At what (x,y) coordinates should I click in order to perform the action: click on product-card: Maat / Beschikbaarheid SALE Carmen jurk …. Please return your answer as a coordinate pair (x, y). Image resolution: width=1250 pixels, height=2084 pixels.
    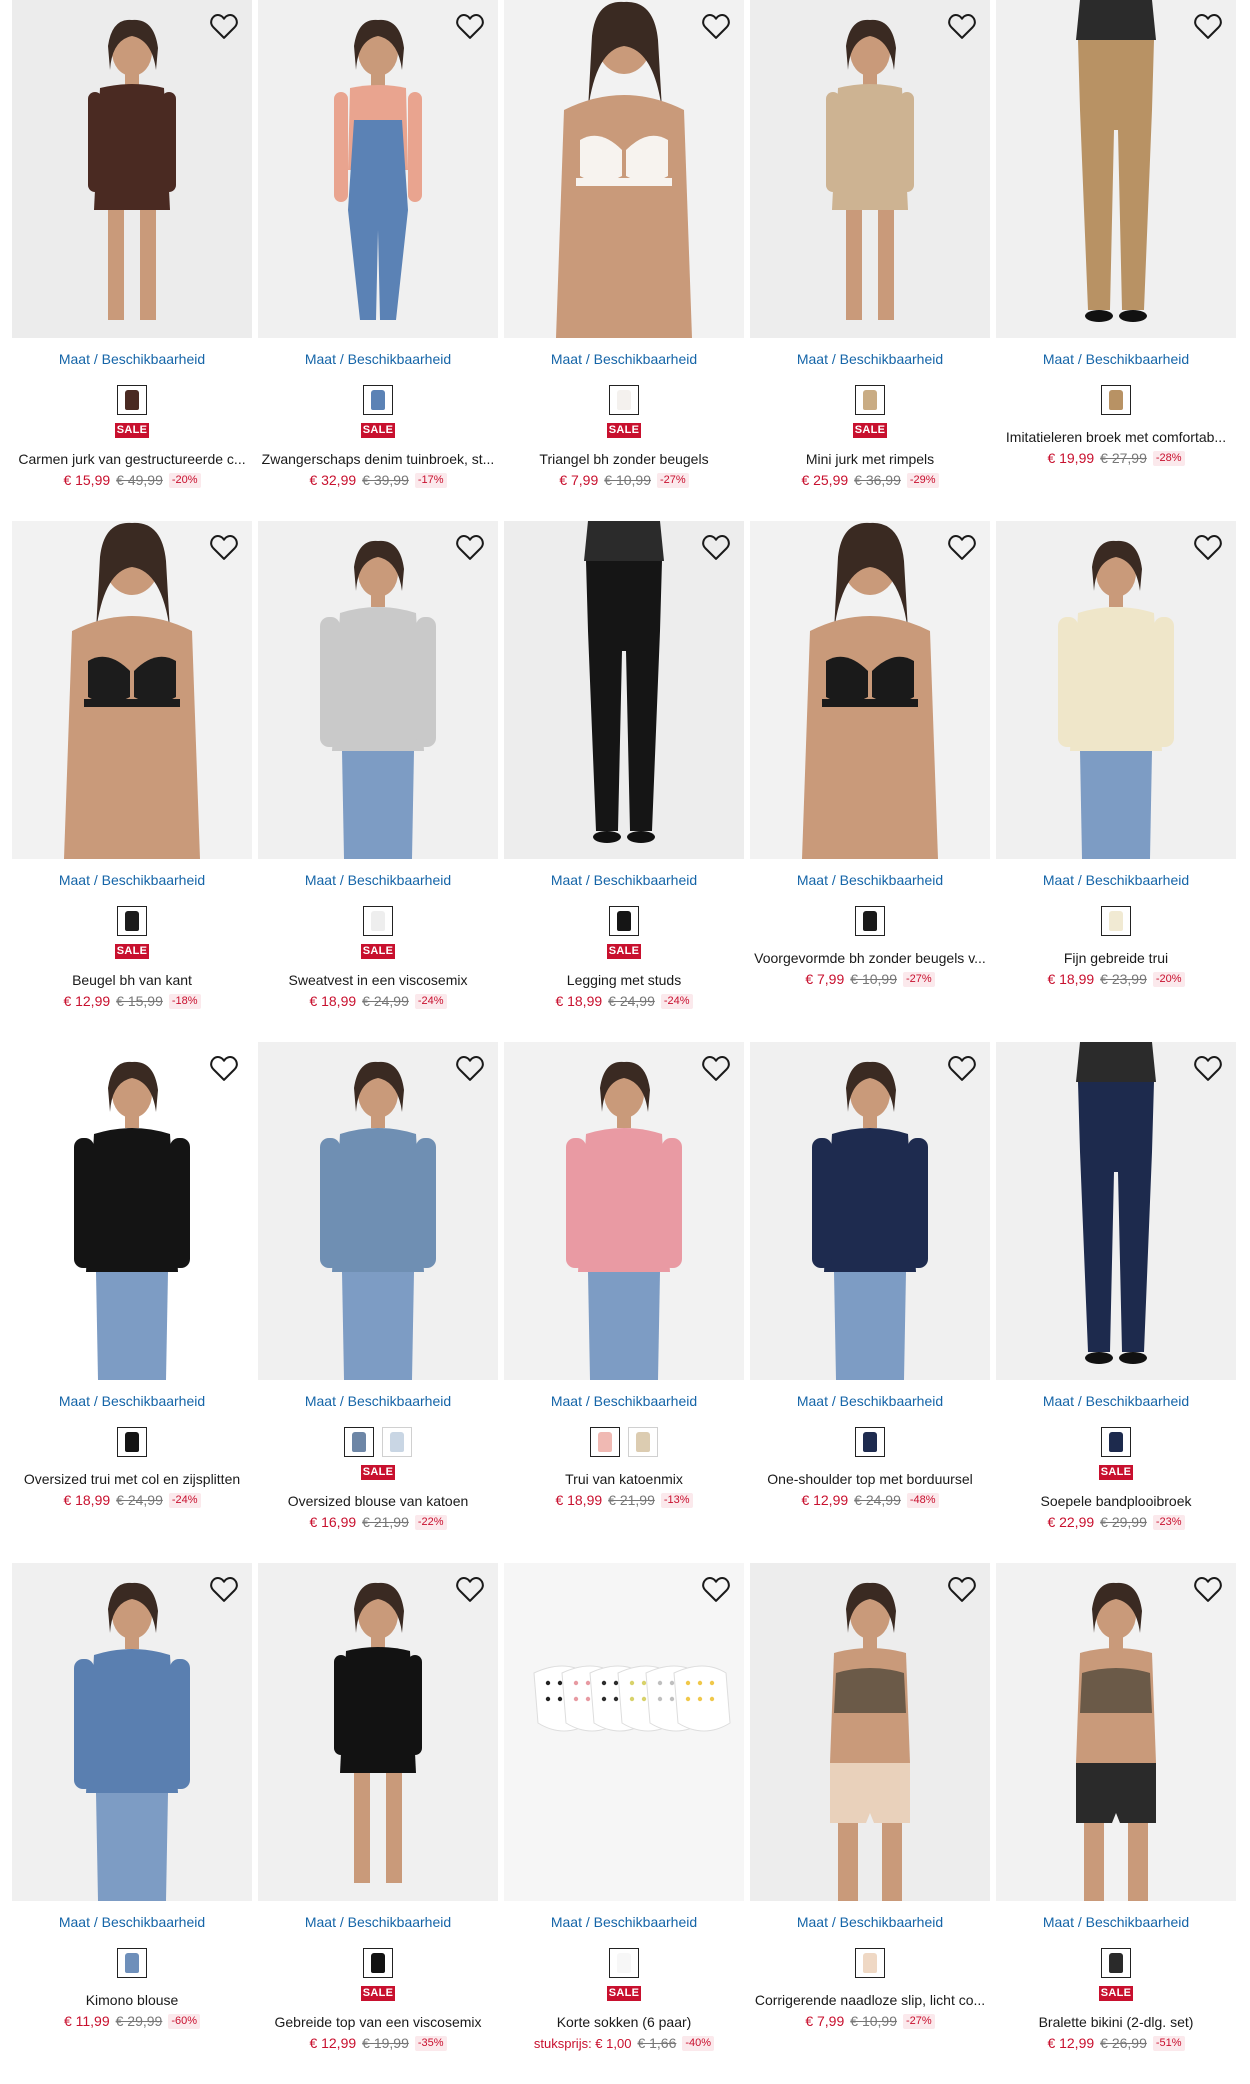
    Looking at the image, I should click on (132, 260).